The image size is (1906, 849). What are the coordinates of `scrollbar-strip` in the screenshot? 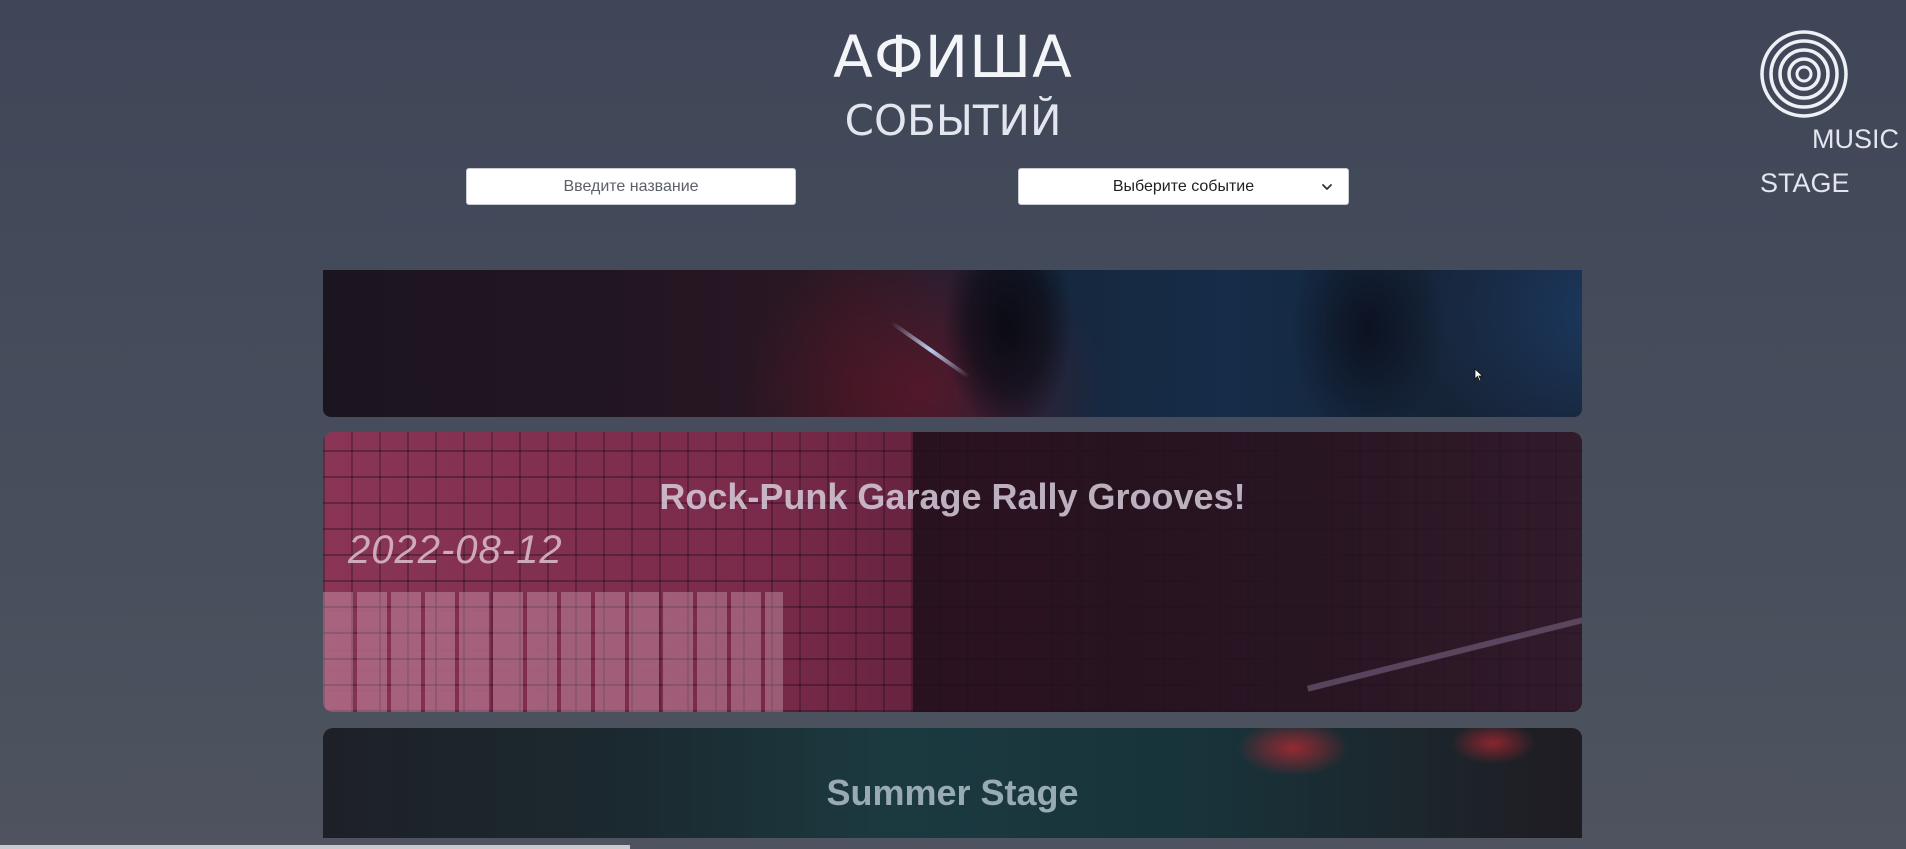 It's located at (315, 847).